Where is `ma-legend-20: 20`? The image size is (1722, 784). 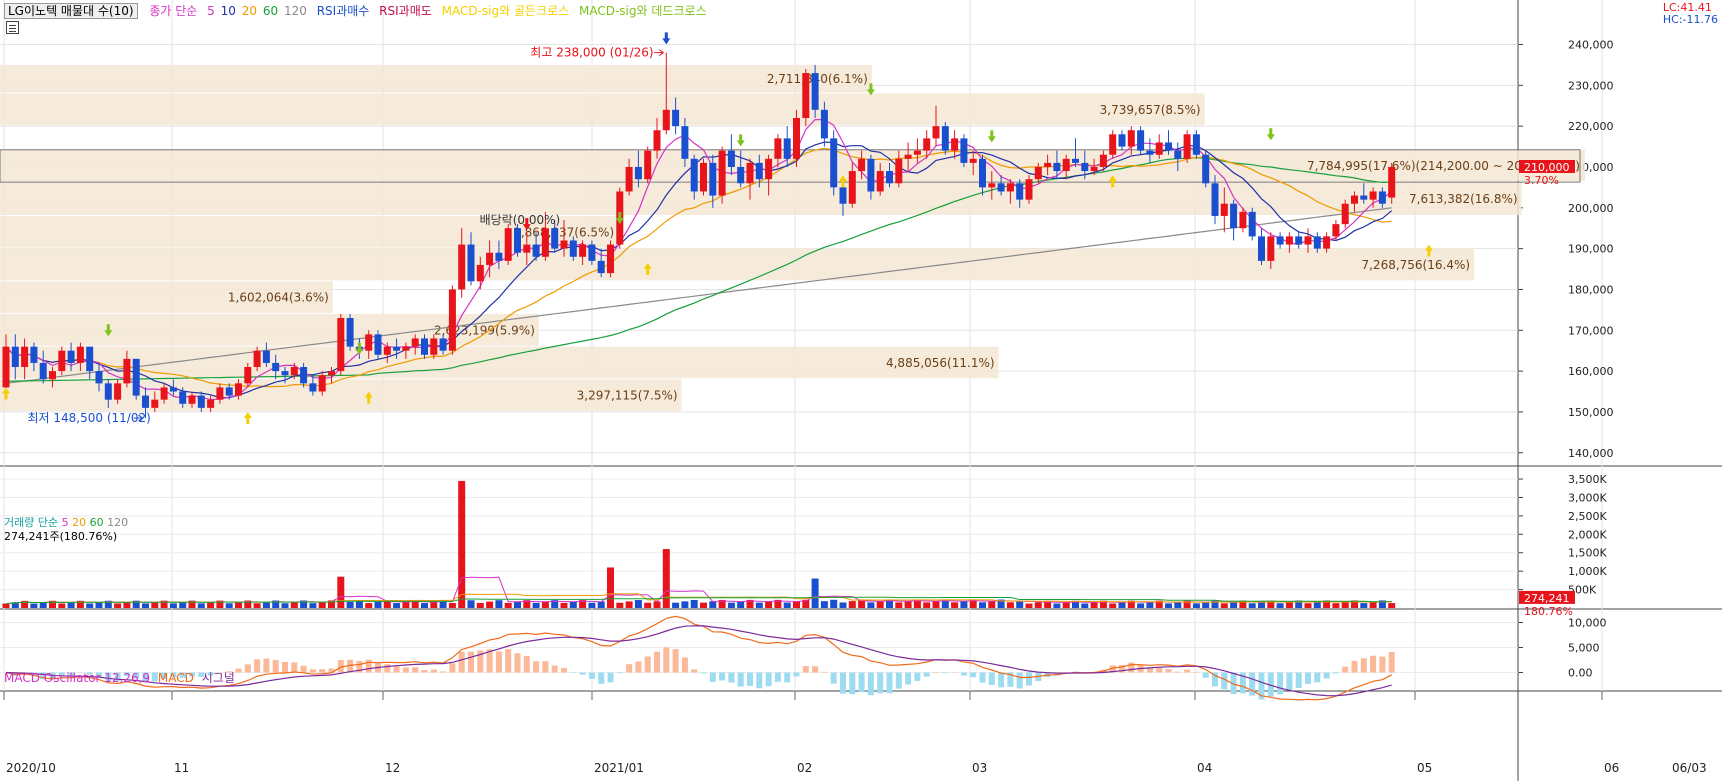 ma-legend-20: 20 is located at coordinates (249, 11).